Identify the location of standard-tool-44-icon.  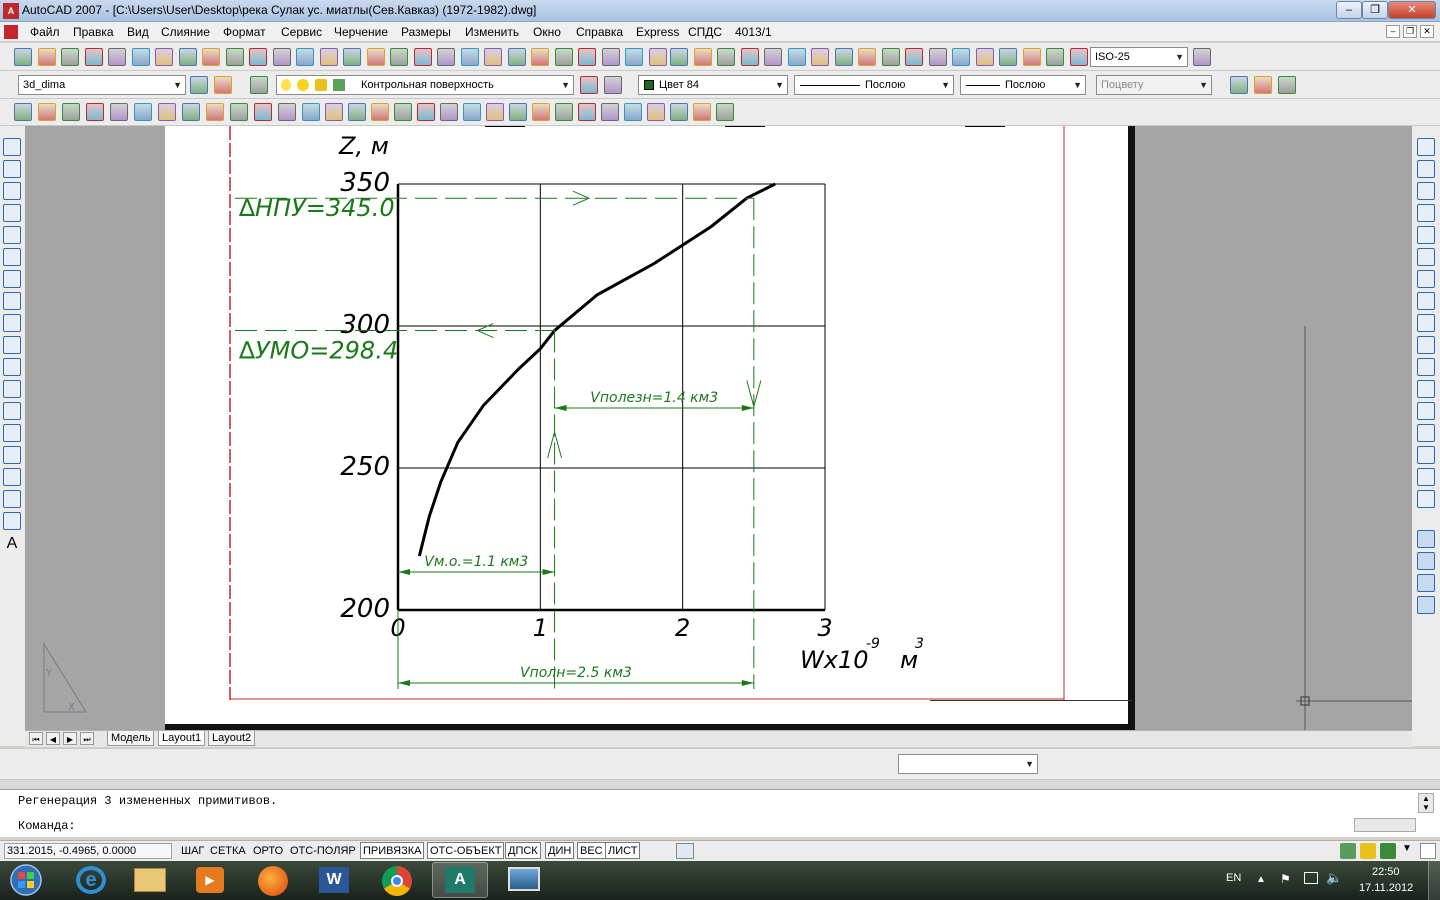
(1055, 57).